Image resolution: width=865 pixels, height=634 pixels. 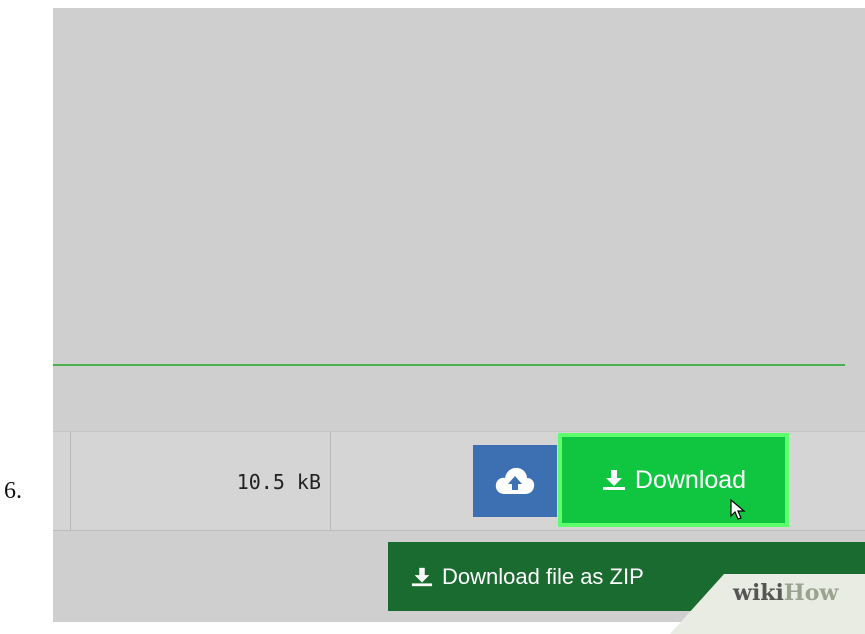 What do you see at coordinates (738, 509) in the screenshot?
I see `mouse-cursor-icon` at bounding box center [738, 509].